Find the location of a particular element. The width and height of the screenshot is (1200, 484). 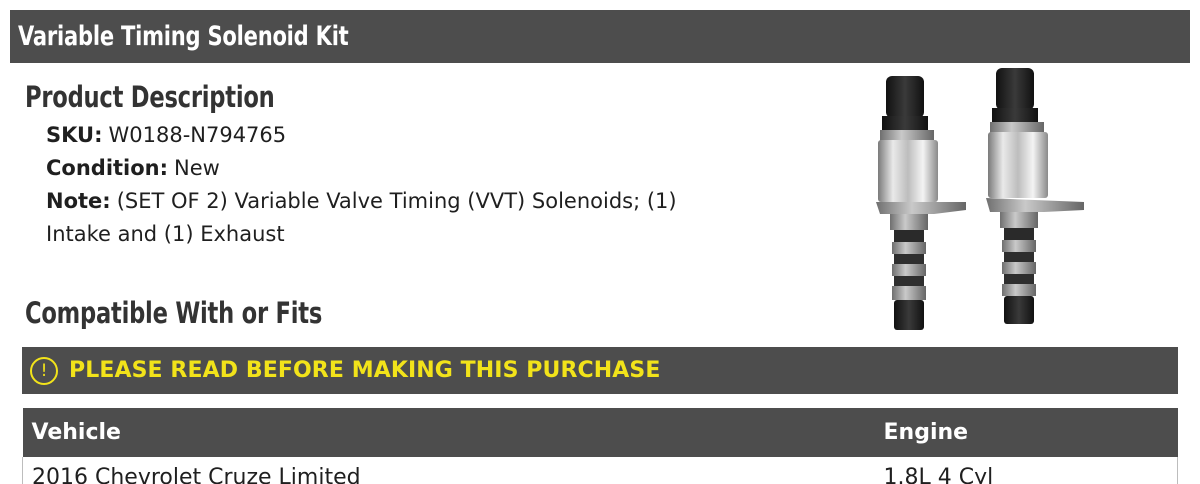

product-description-heading: Product Description is located at coordinates (150, 97).